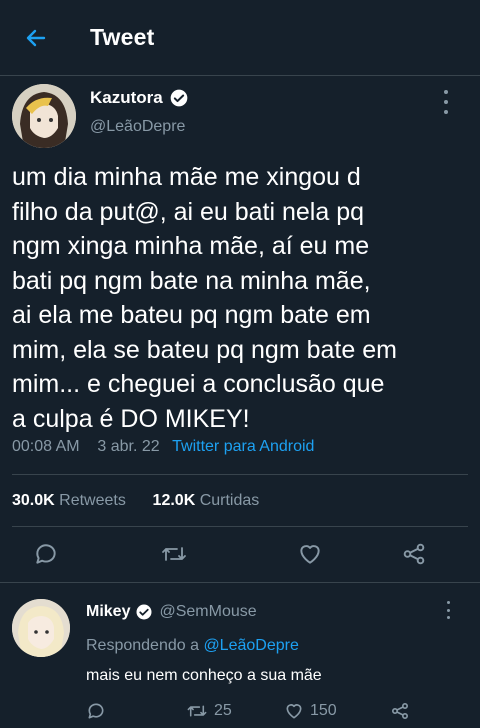 This screenshot has width=480, height=728. What do you see at coordinates (243, 446) in the screenshot?
I see `tweet-source-link: Twitter para Android` at bounding box center [243, 446].